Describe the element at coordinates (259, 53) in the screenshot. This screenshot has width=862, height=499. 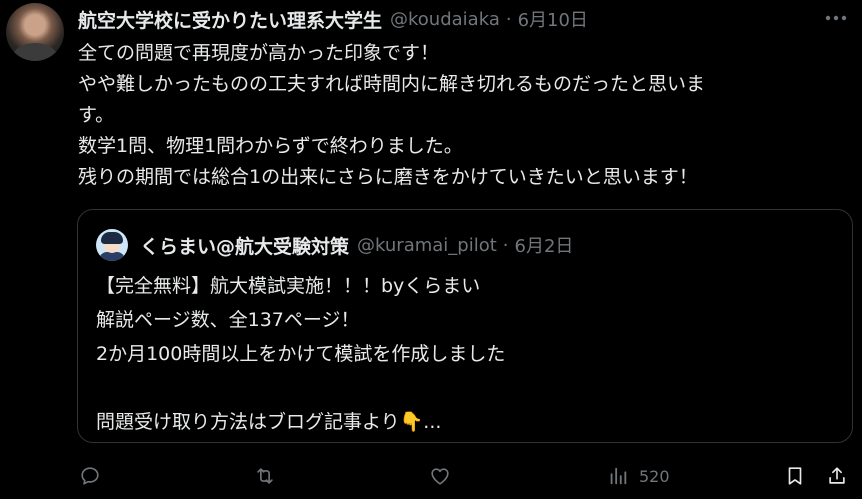
I see `post-text-line: 全ての問題で再現度が高かった印象です！` at that location.